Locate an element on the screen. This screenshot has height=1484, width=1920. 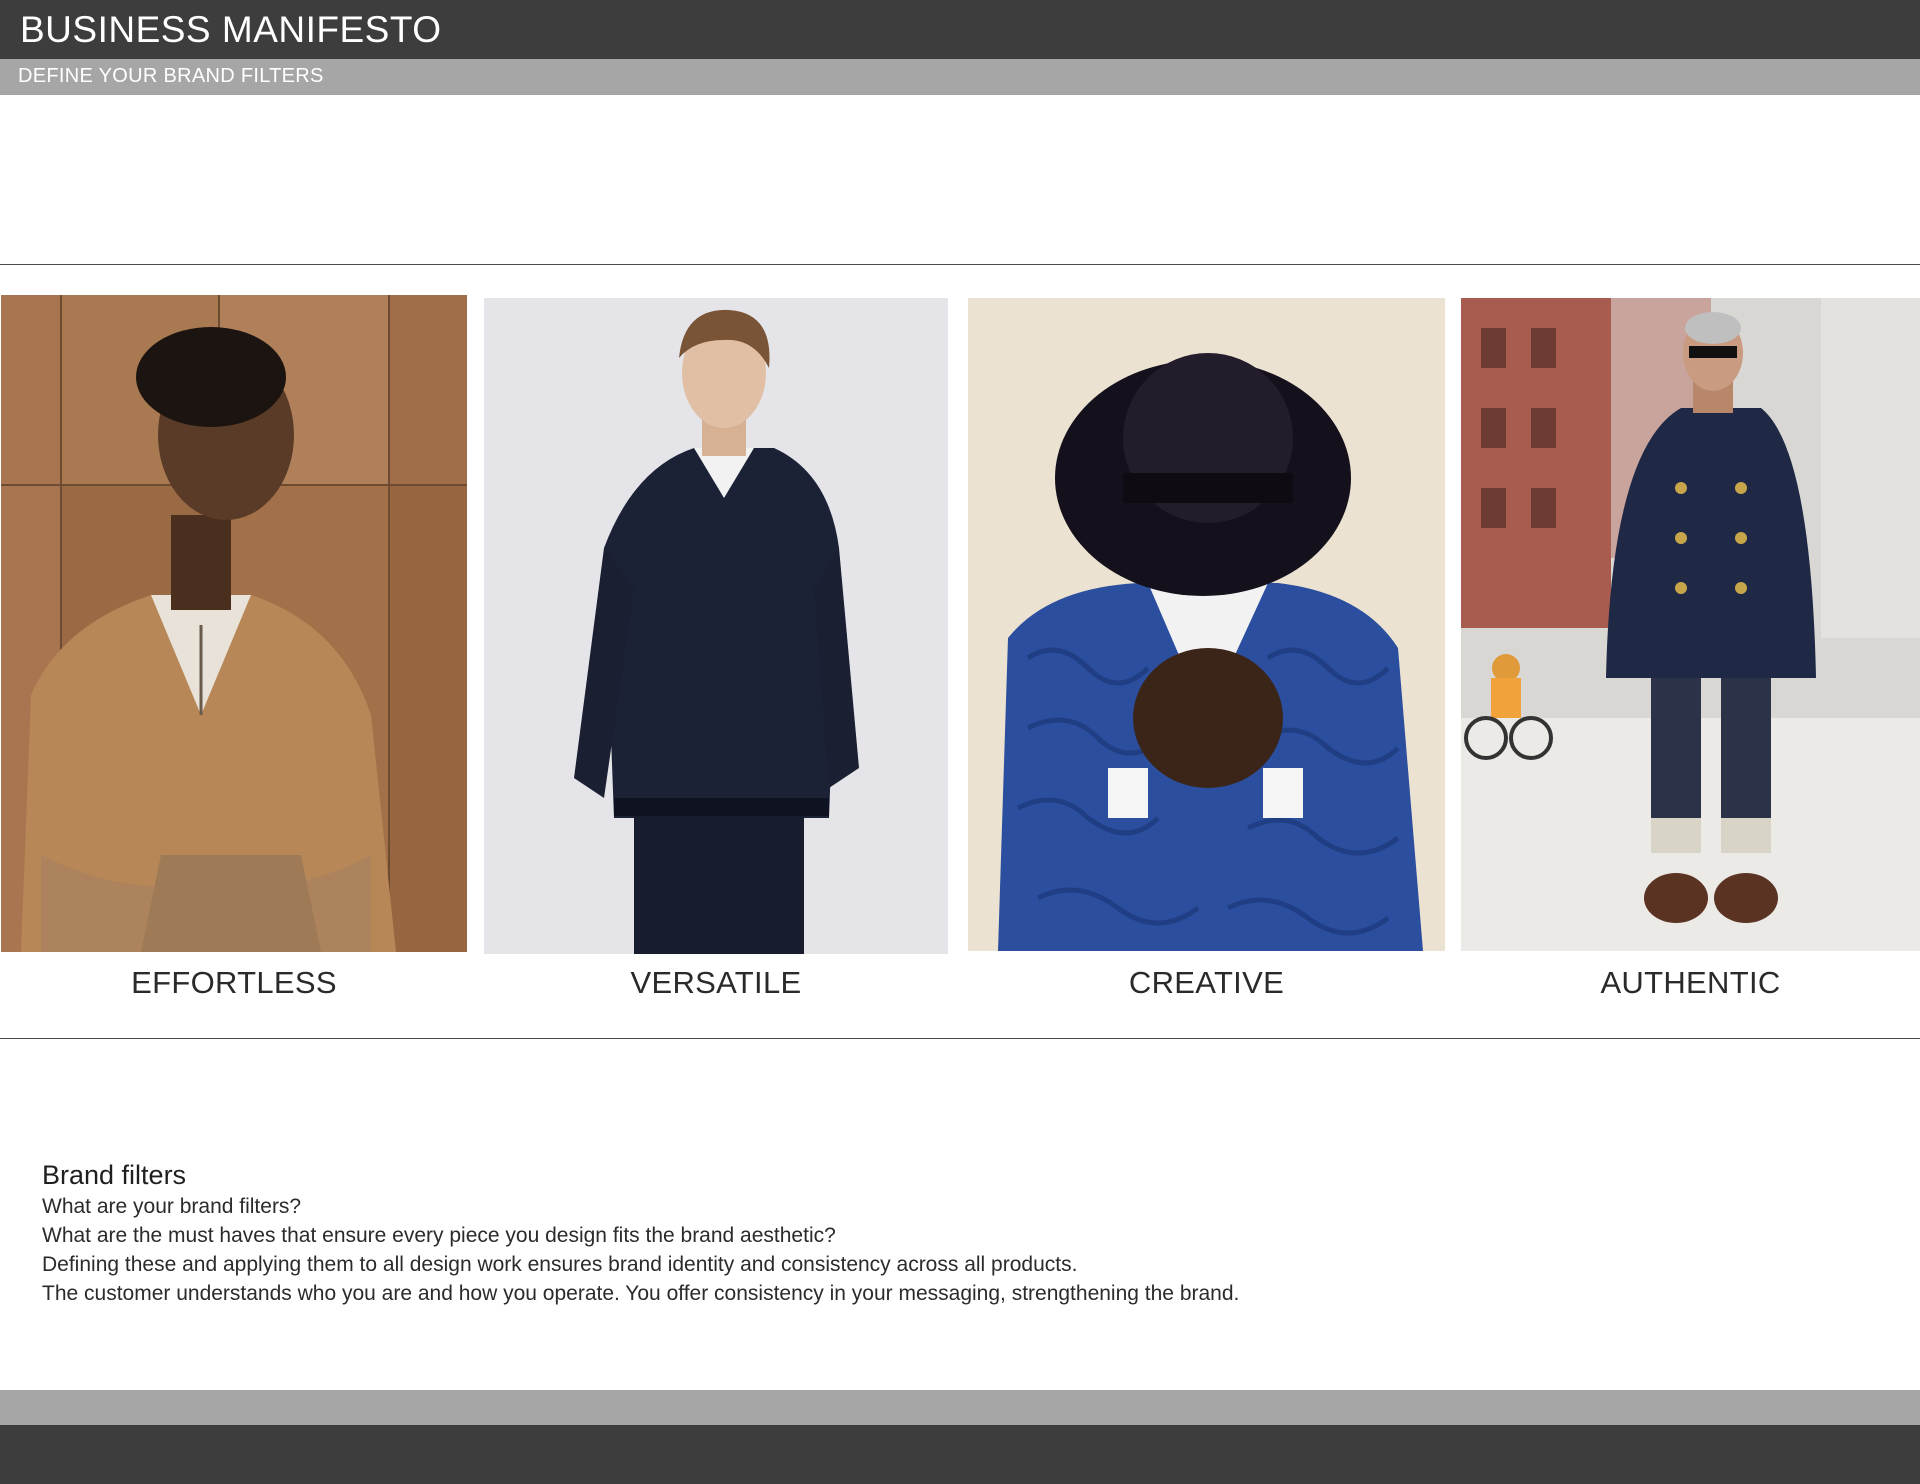
photo-authentic is located at coordinates (1690, 624).